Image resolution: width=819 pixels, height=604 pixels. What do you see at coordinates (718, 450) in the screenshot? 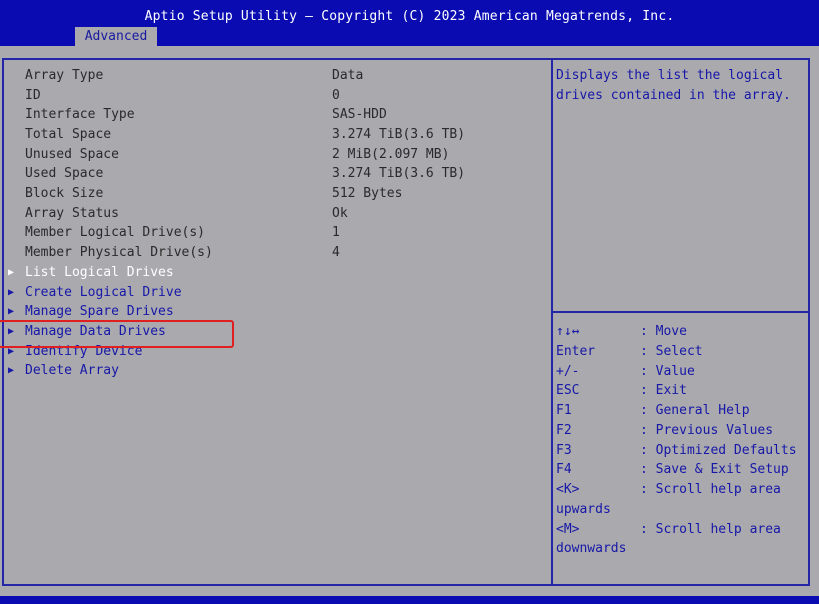
I see `hotkey-desc: : Optimized Defaults` at bounding box center [718, 450].